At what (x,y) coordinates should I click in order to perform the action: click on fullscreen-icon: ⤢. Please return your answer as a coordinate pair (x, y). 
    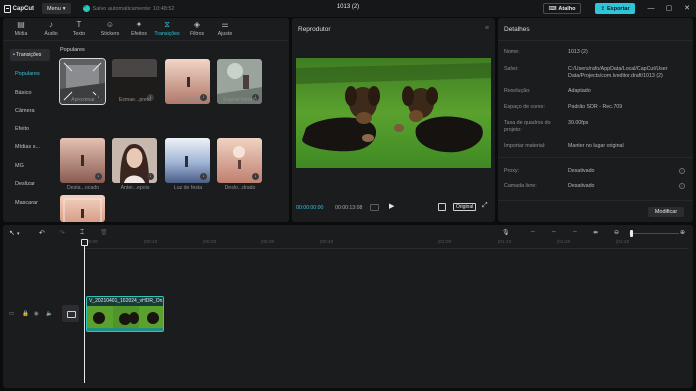
    Looking at the image, I should click on (485, 206).